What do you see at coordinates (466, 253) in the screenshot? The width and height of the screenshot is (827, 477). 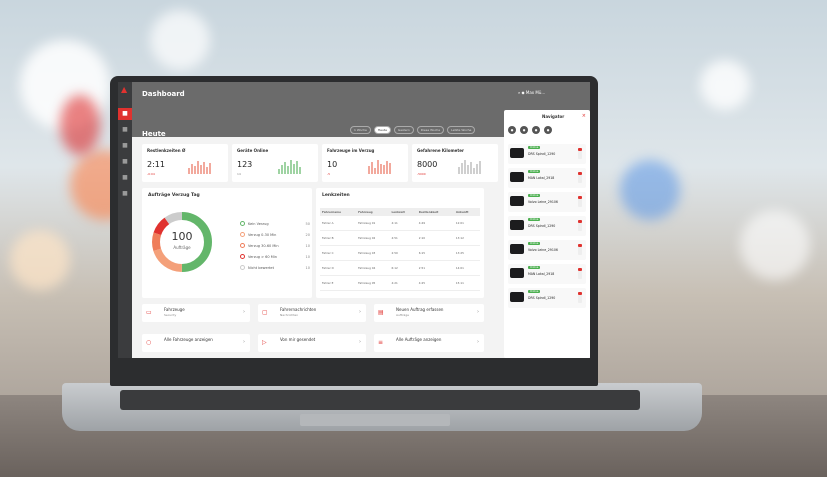 I see `table-cell: 13:25` at bounding box center [466, 253].